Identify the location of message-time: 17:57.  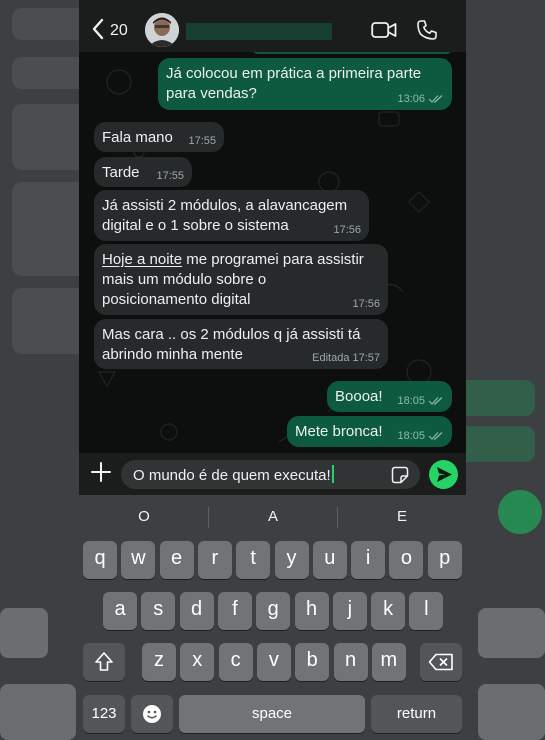
(366, 358).